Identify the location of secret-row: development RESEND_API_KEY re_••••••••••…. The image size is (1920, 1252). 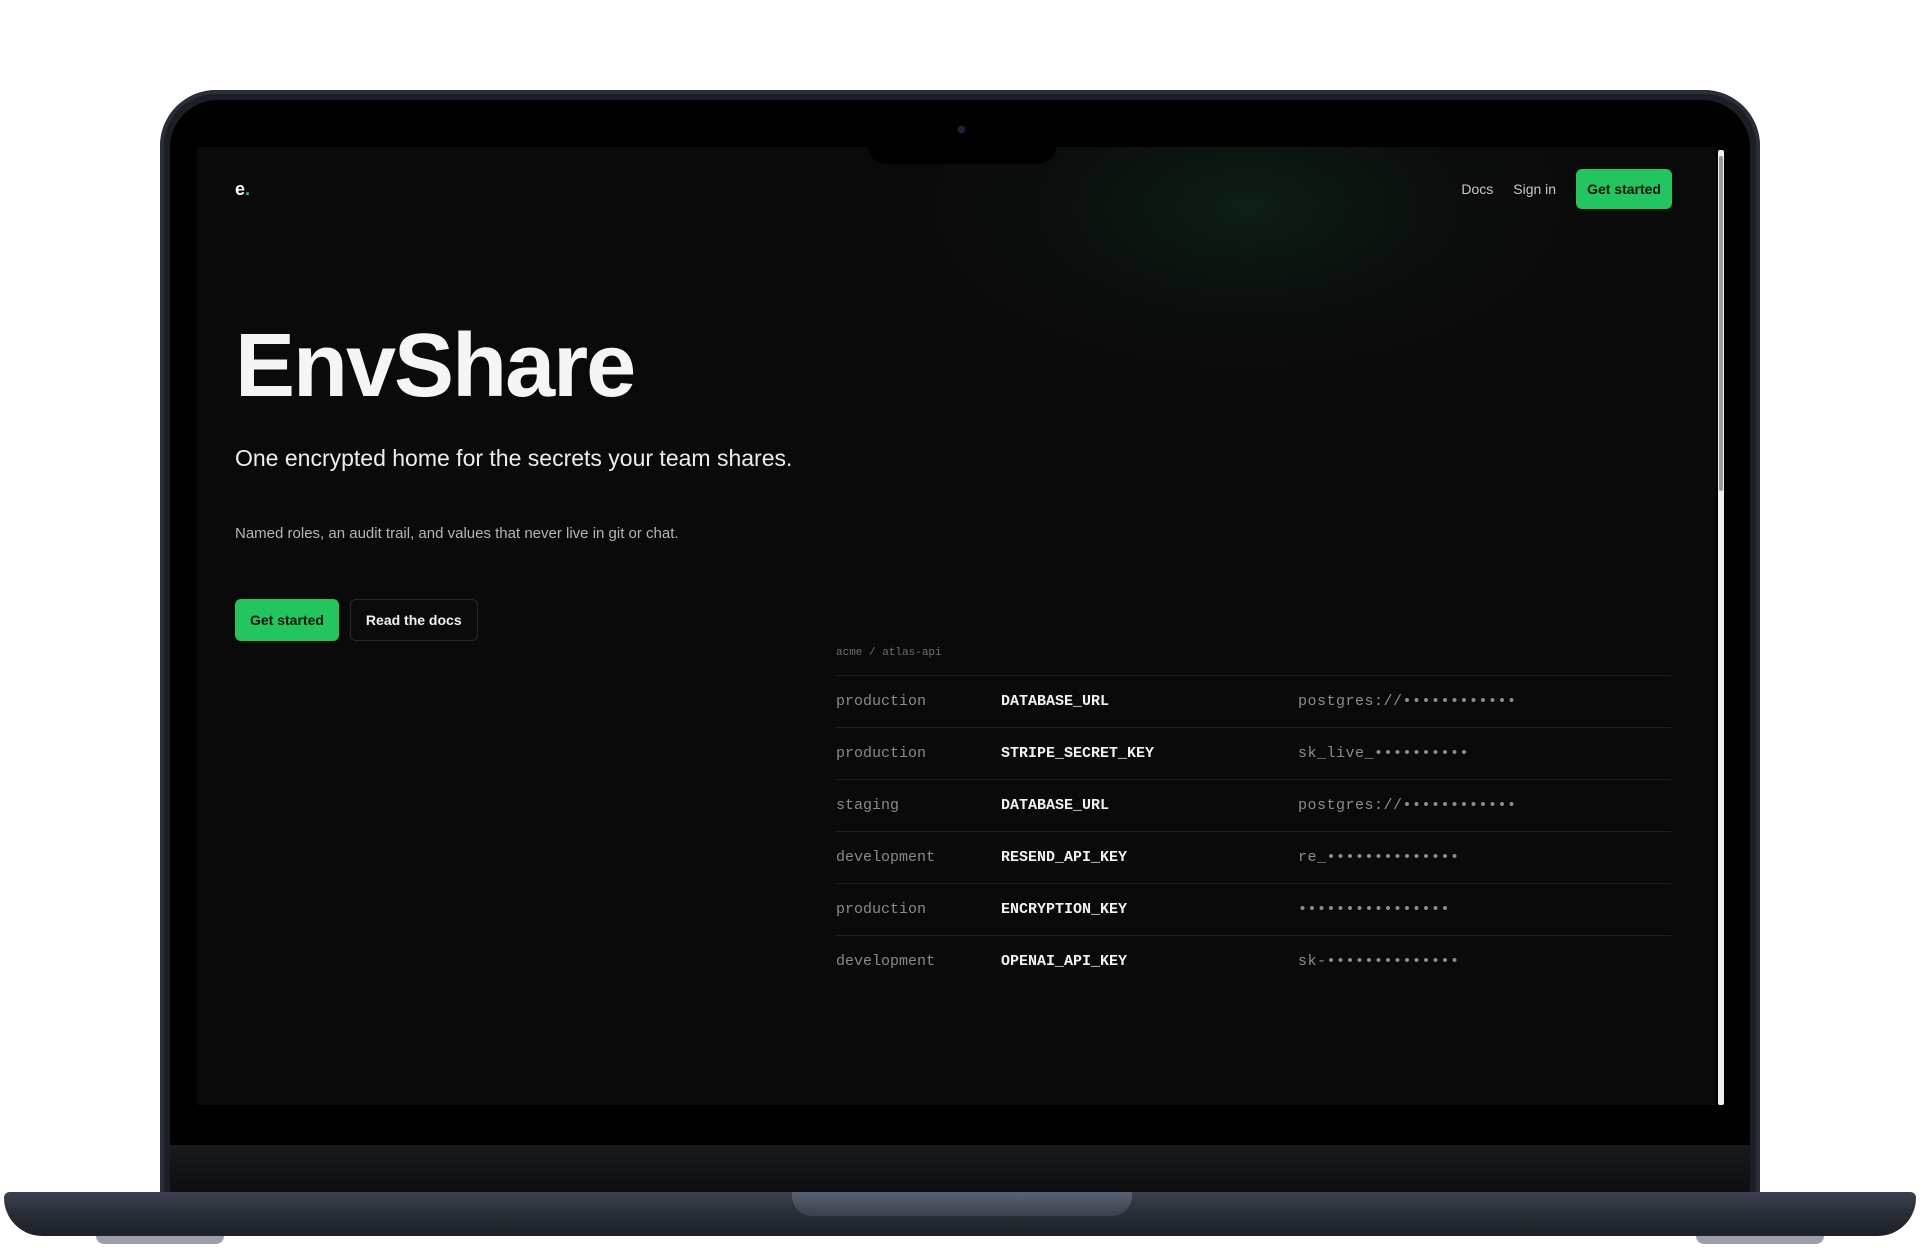
(1253, 857).